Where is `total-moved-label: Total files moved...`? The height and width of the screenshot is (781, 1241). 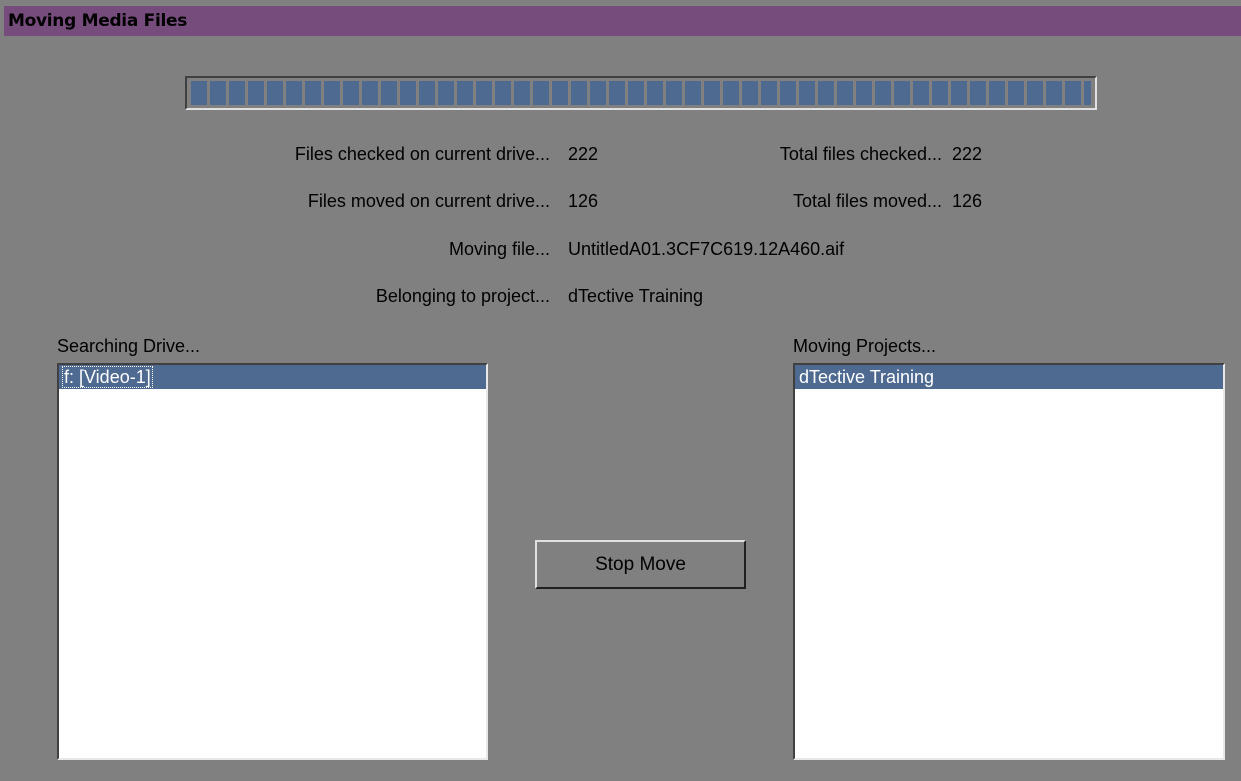 total-moved-label: Total files moved... is located at coordinates (867, 201).